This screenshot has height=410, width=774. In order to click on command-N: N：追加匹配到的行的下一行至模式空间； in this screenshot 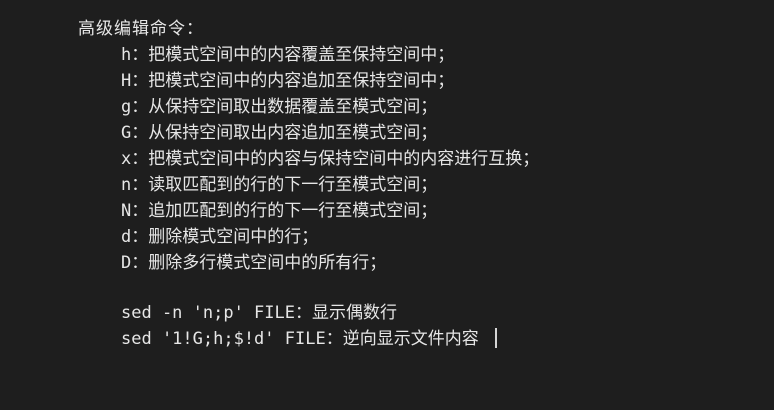, I will do `click(279, 211)`.